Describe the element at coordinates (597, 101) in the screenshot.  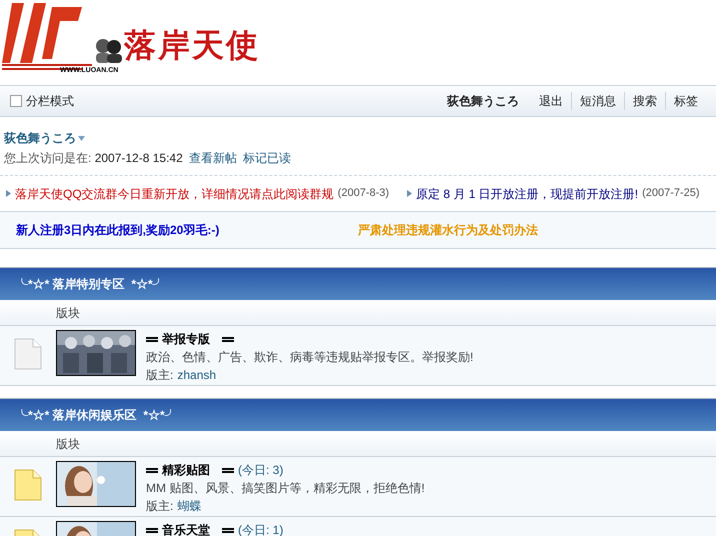
I see `nav-link: 短消息` at that location.